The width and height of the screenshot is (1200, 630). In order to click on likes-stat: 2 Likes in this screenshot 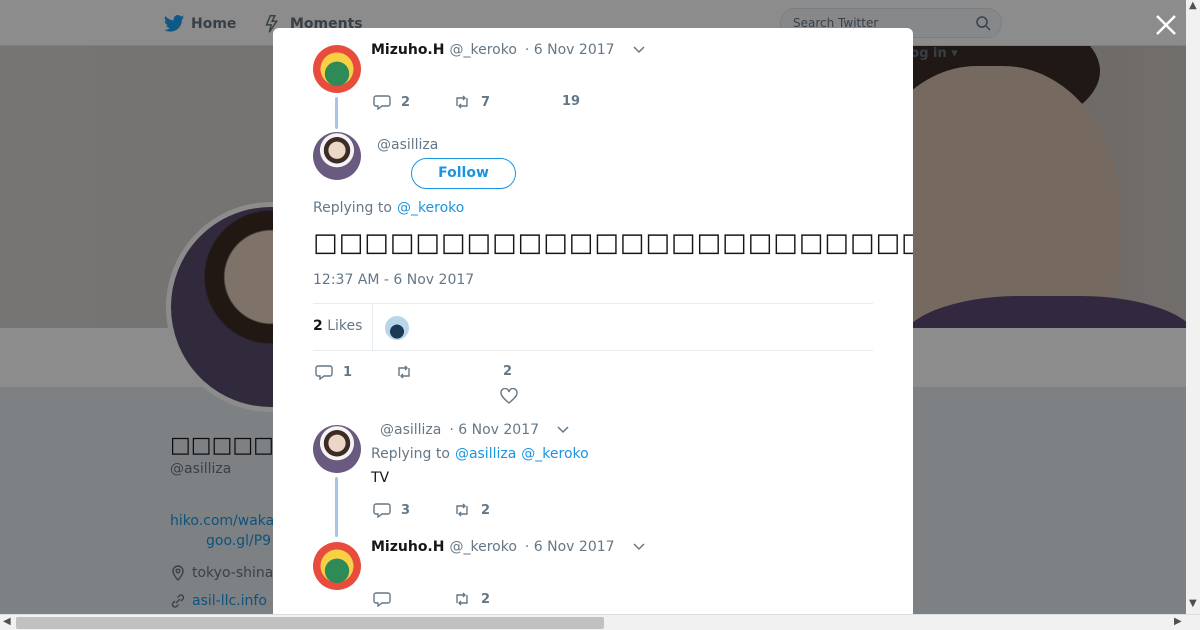, I will do `click(337, 326)`.